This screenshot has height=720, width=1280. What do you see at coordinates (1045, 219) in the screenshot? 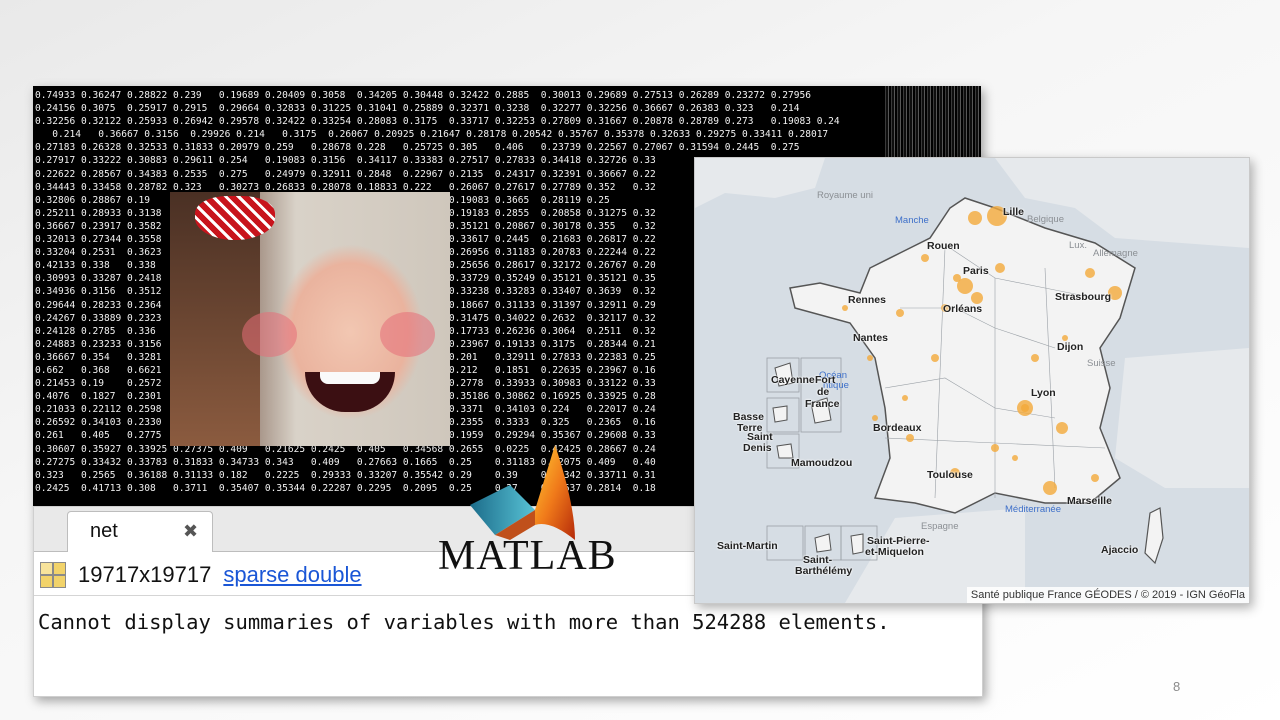
I see `country-label-belgium: Belgique` at bounding box center [1045, 219].